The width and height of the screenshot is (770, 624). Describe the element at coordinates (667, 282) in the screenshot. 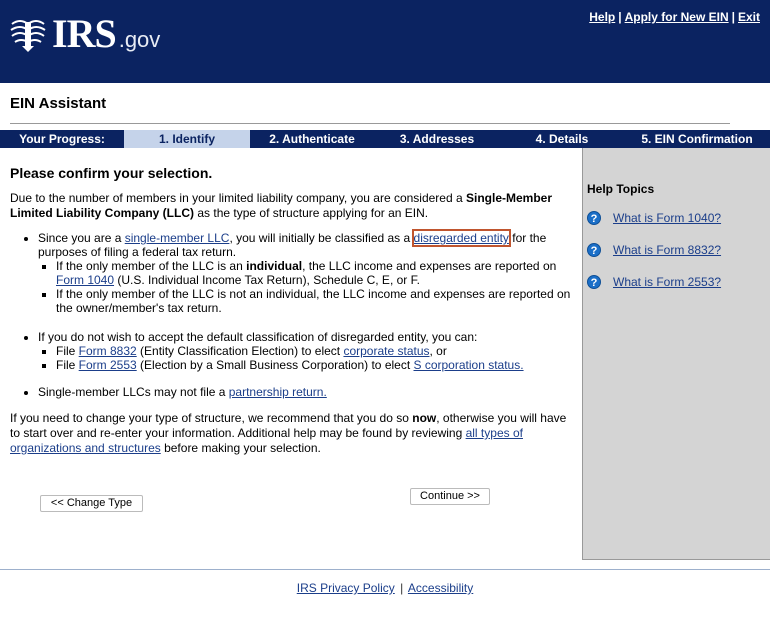

I see `help-link-form-2553: What is Form 2553?` at that location.